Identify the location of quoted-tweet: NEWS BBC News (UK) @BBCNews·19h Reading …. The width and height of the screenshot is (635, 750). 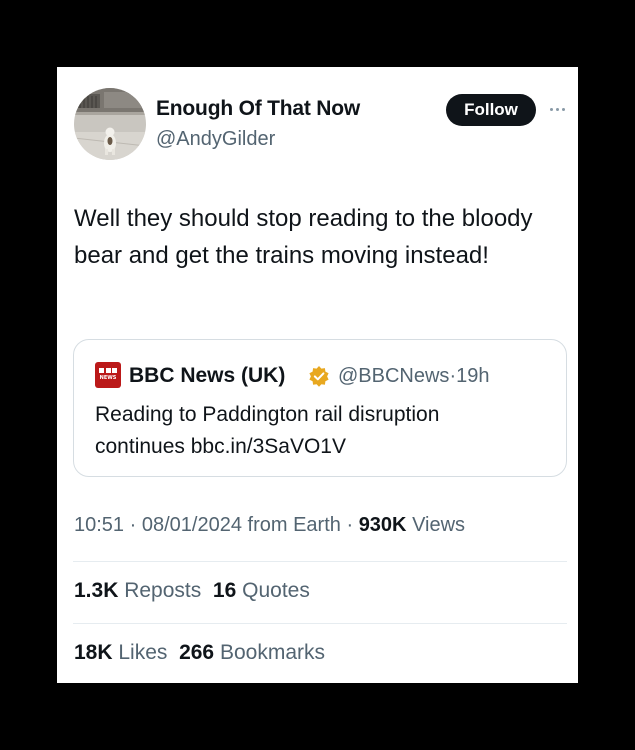
(320, 408).